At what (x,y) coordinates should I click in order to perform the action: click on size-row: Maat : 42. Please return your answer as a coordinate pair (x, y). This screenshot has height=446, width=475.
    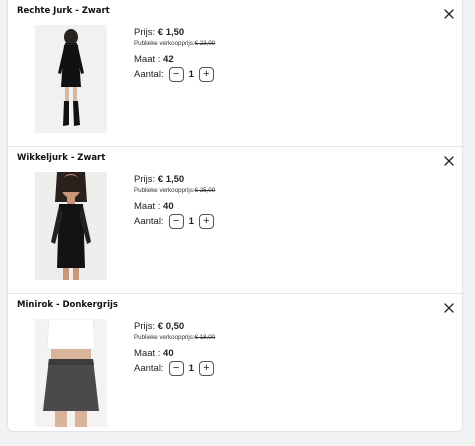
    Looking at the image, I should click on (154, 59).